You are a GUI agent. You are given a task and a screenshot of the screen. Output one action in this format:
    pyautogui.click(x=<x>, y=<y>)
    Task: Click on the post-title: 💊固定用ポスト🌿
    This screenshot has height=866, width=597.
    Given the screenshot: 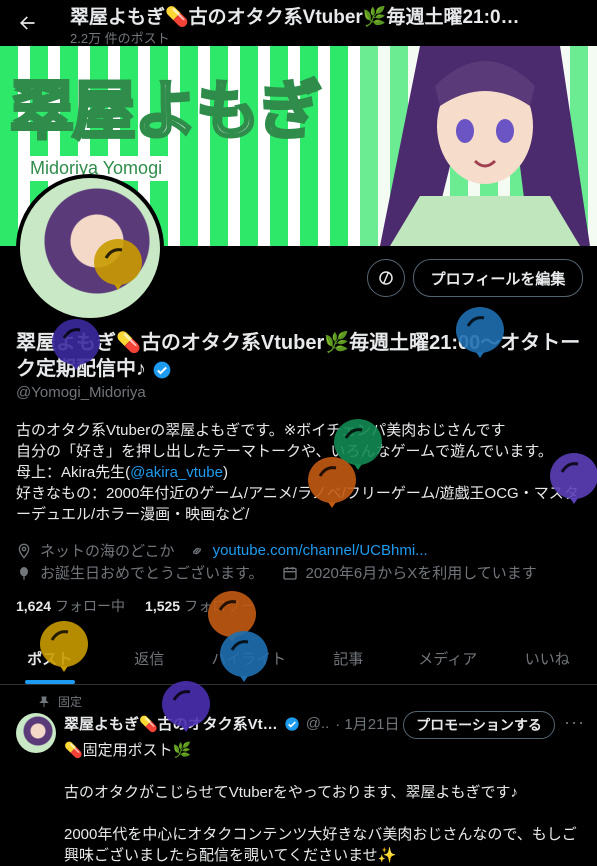 What is the action you would take?
    pyautogui.click(x=326, y=750)
    